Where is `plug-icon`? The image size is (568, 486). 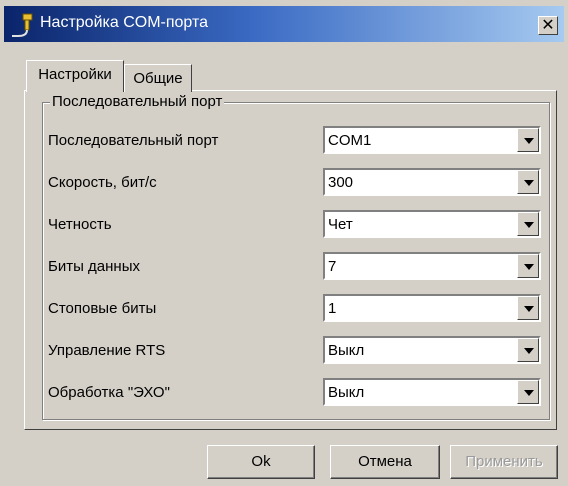
plug-icon is located at coordinates (22, 25).